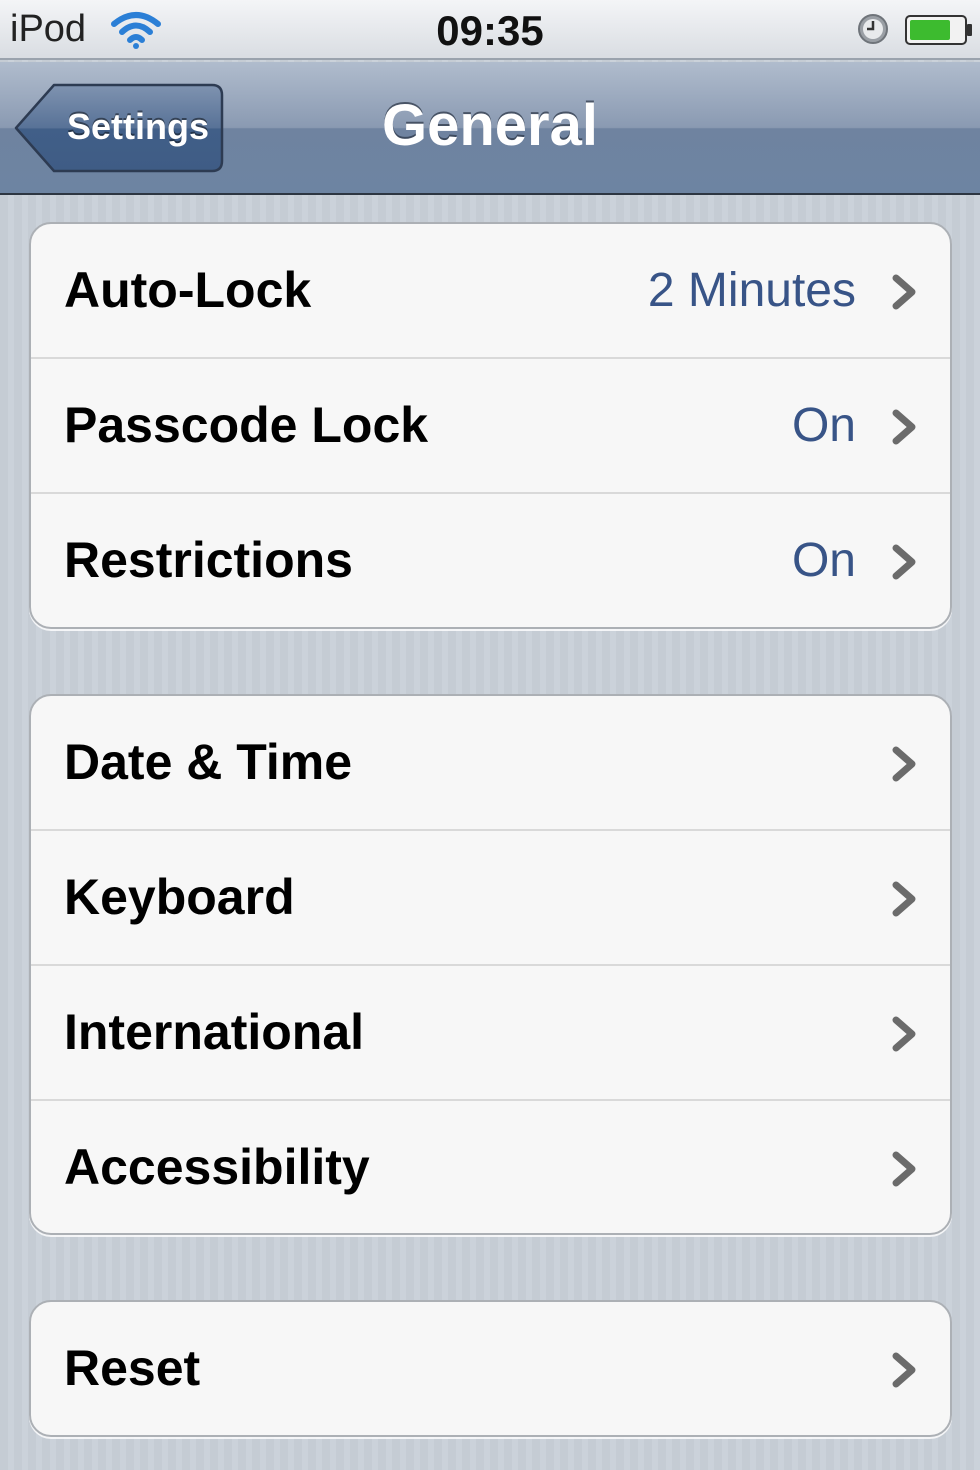 Image resolution: width=980 pixels, height=1470 pixels. Describe the element at coordinates (208, 560) in the screenshot. I see `row-label: Restrictions` at that location.